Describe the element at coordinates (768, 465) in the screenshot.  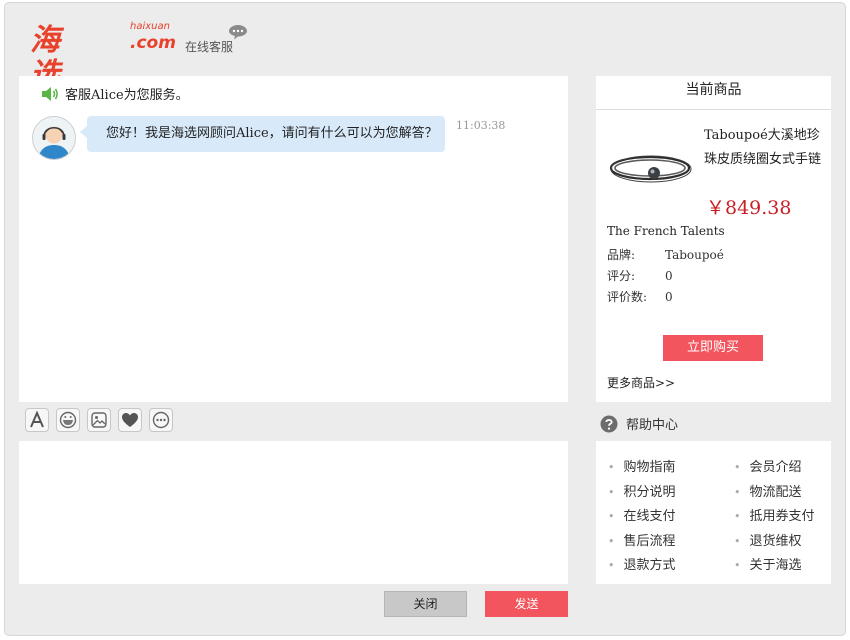
I see `help-link: 会员介绍` at that location.